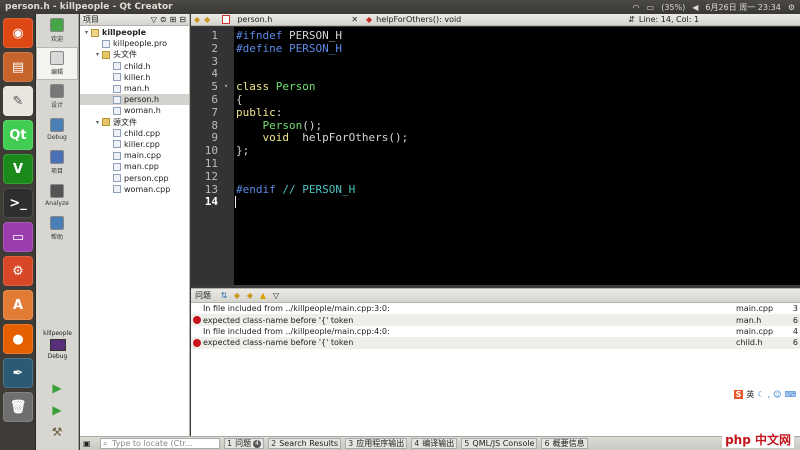  Describe the element at coordinates (499, 443) in the screenshot. I see `output-pane-button: 5 QML/JS Console` at that location.